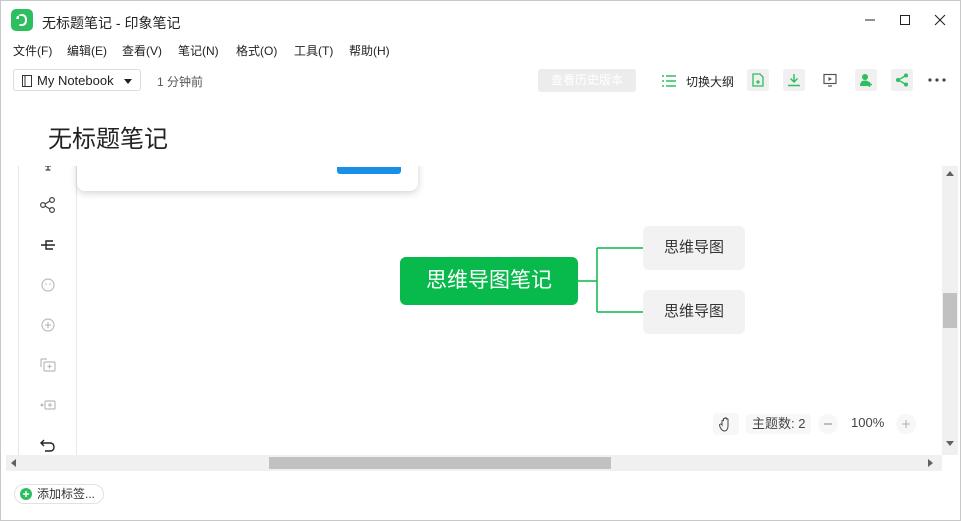  I want to click on window-title: 无标题笔记 - 印象笔记, so click(111, 23).